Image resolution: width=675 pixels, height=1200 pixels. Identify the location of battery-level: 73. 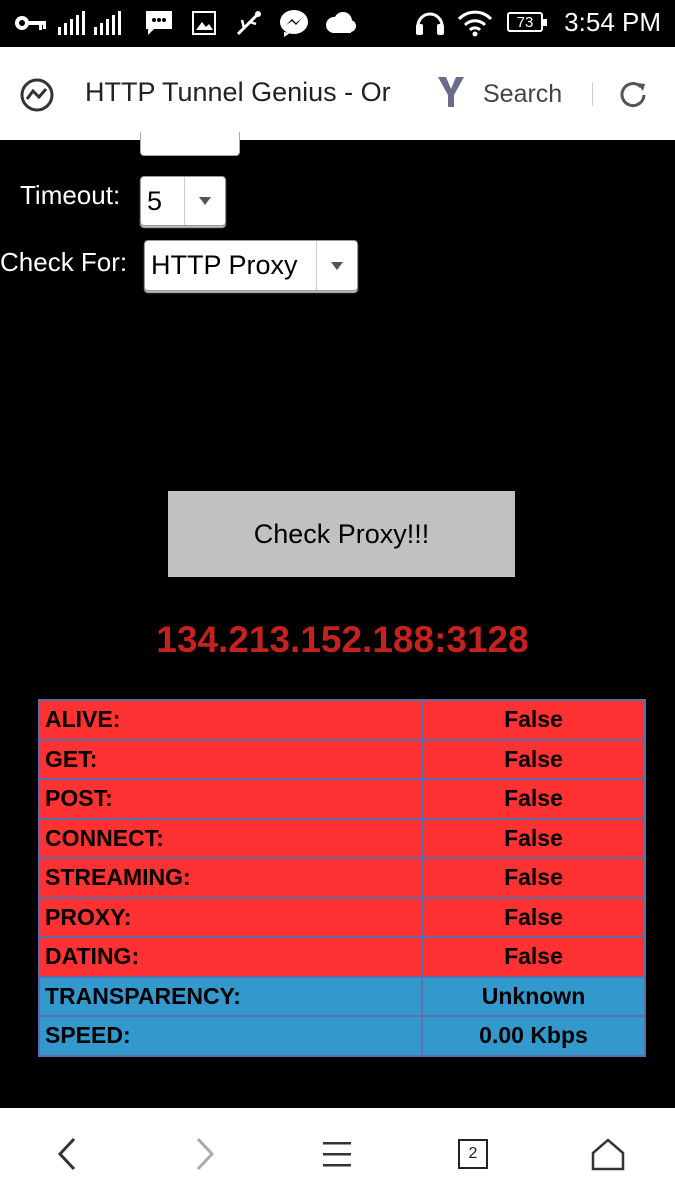
(525, 22).